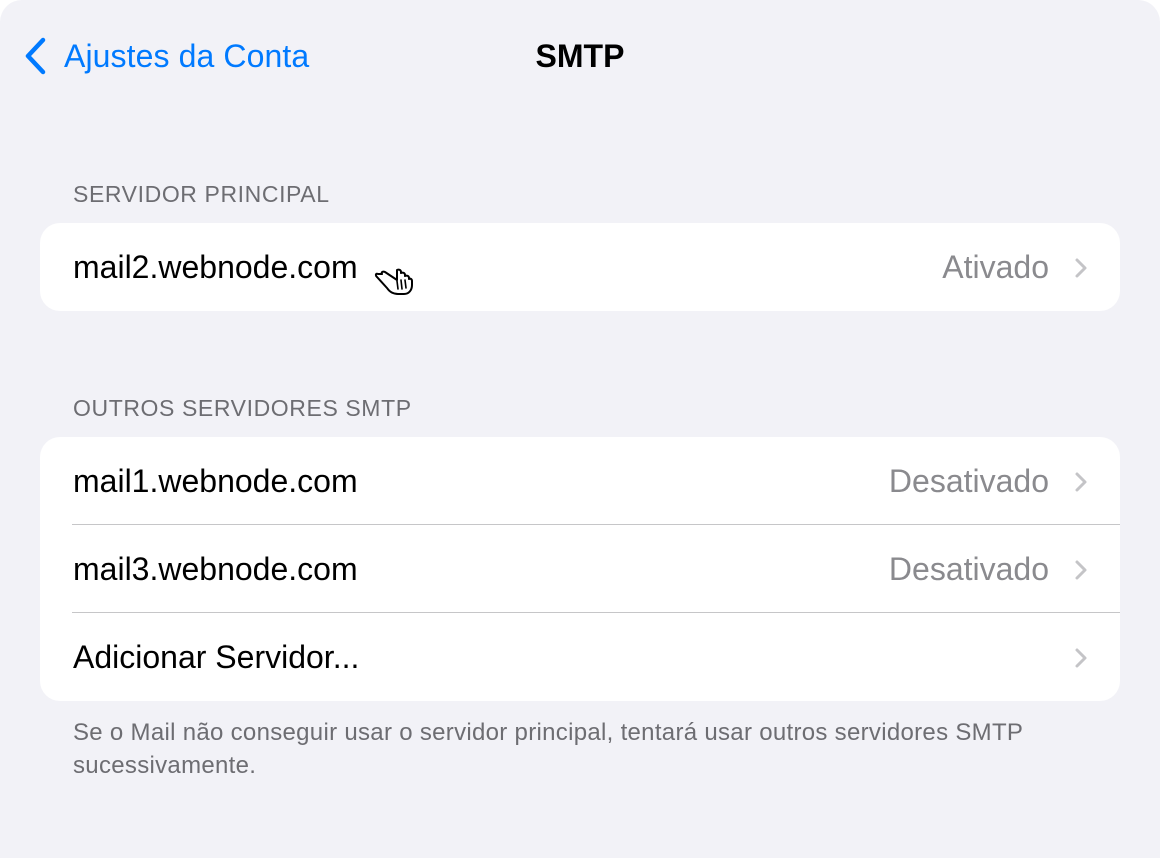 This screenshot has width=1160, height=858. I want to click on navigation-bar: Ajustes da Conta SMTP, so click(580, 56).